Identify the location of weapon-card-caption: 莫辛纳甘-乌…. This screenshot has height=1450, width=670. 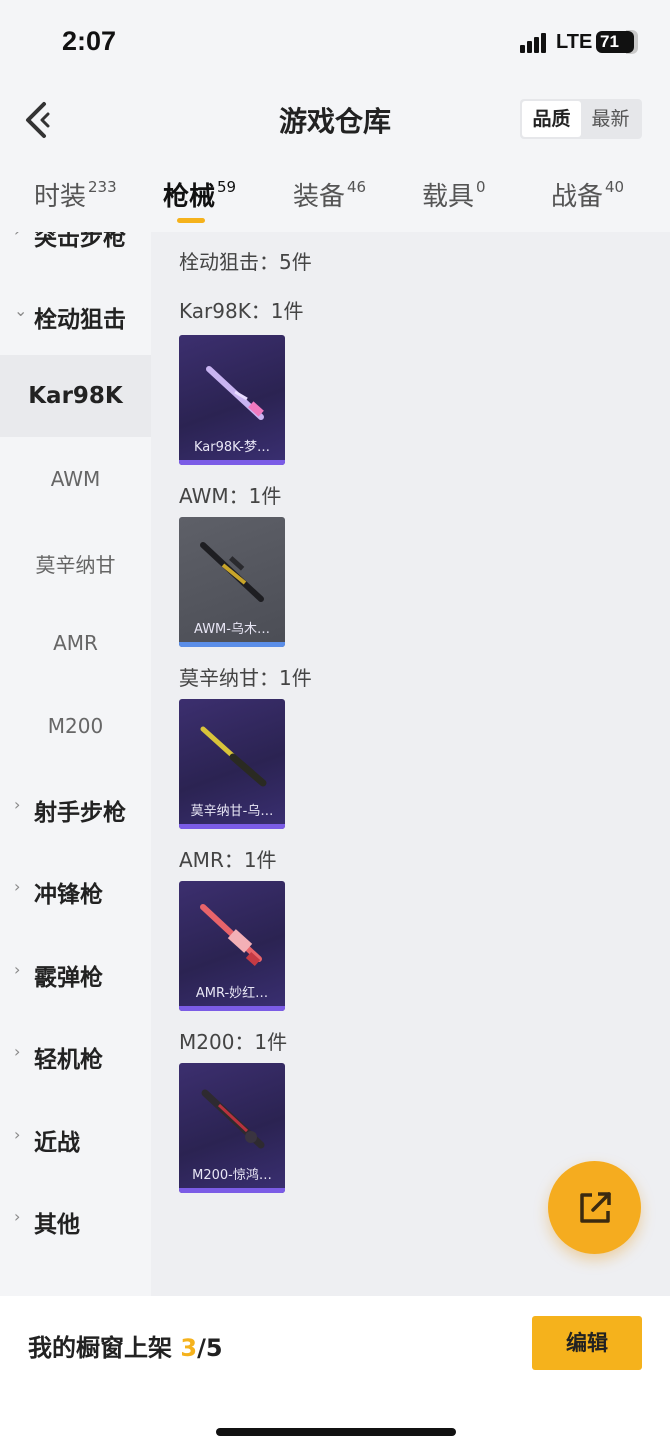
(232, 811).